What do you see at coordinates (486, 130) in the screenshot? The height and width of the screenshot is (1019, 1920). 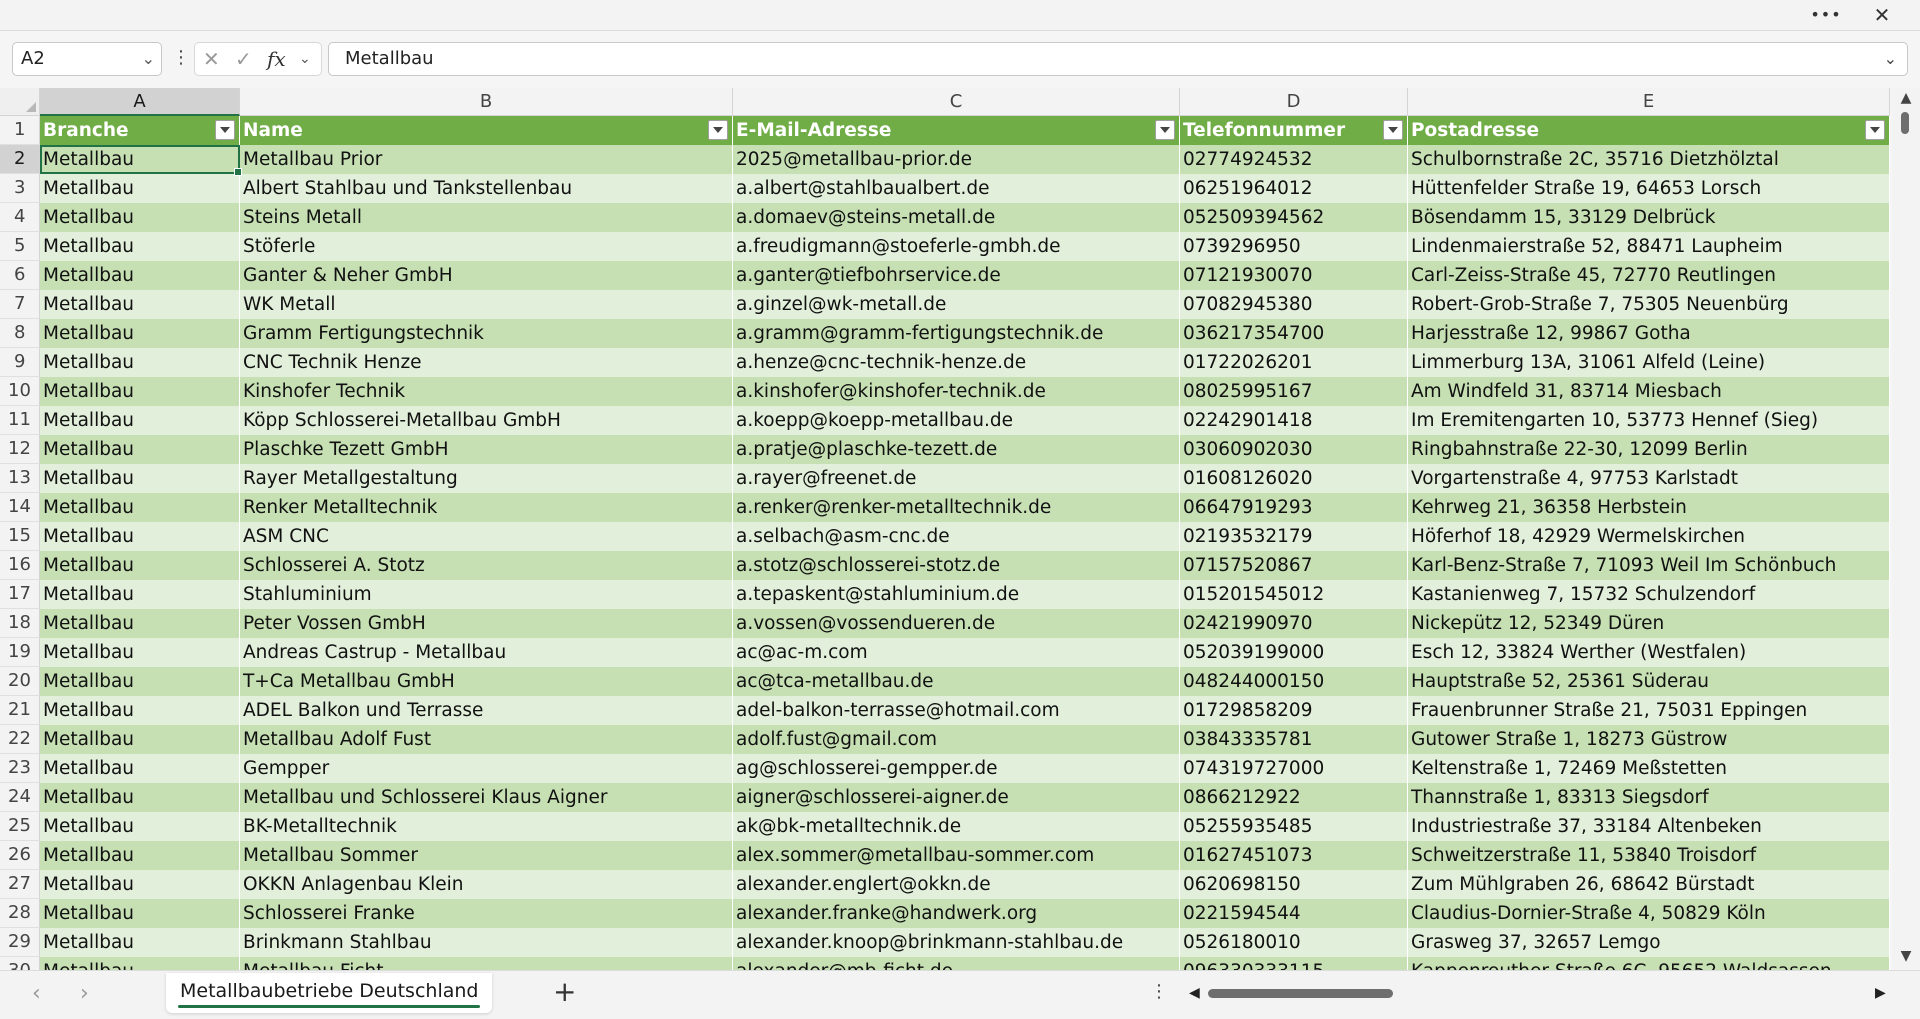 I see `header-cell: Name` at bounding box center [486, 130].